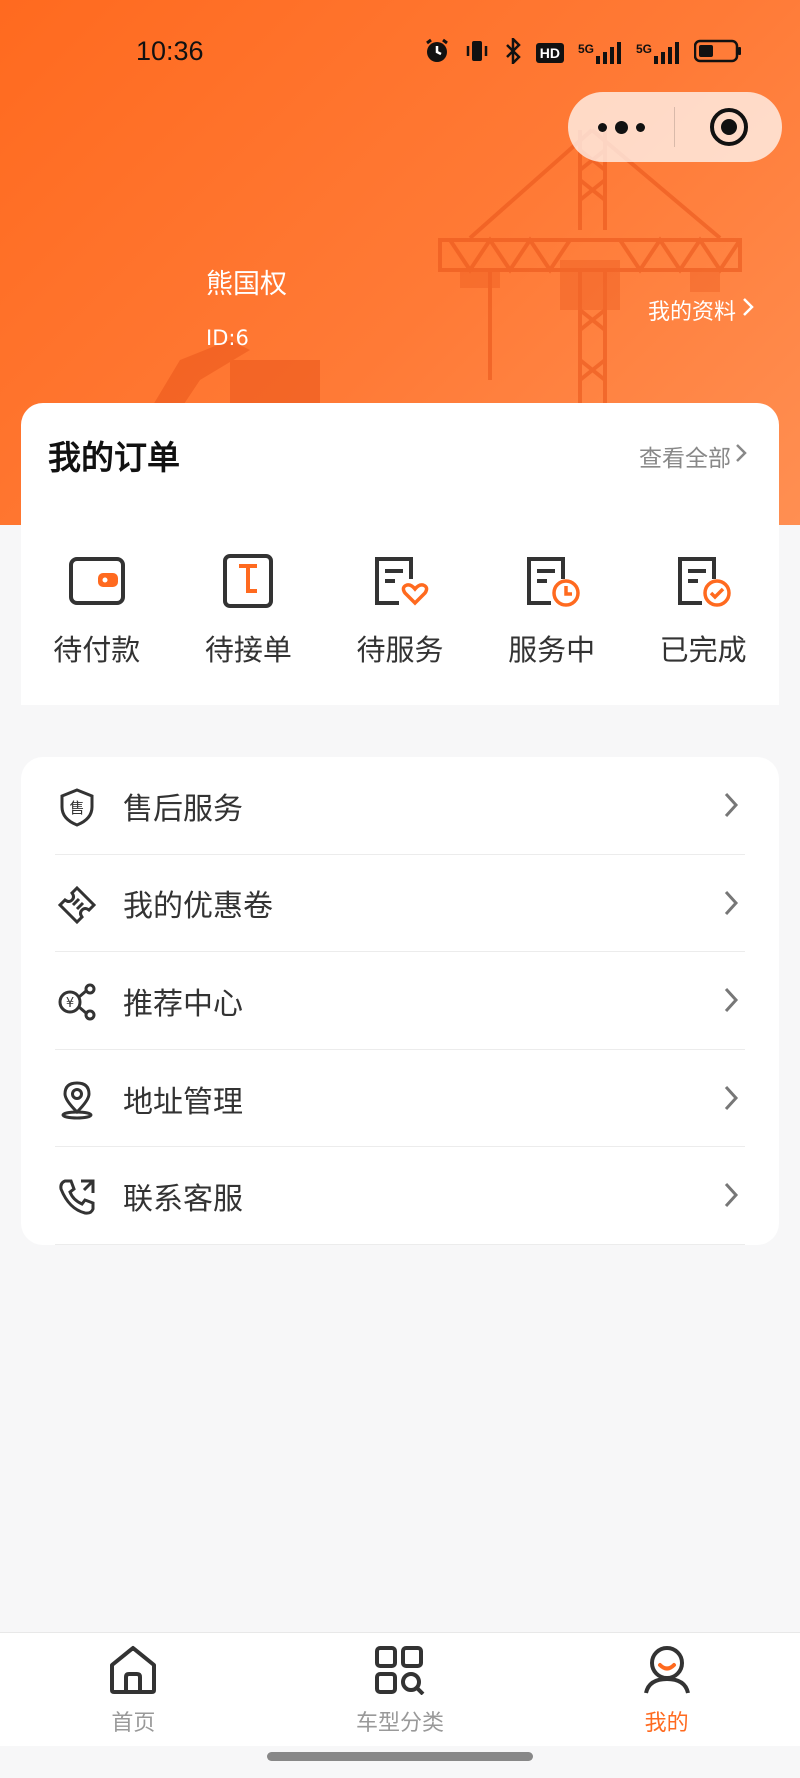 This screenshot has width=800, height=1778. What do you see at coordinates (549, 53) in the screenshot?
I see `hd-icon: HD` at bounding box center [549, 53].